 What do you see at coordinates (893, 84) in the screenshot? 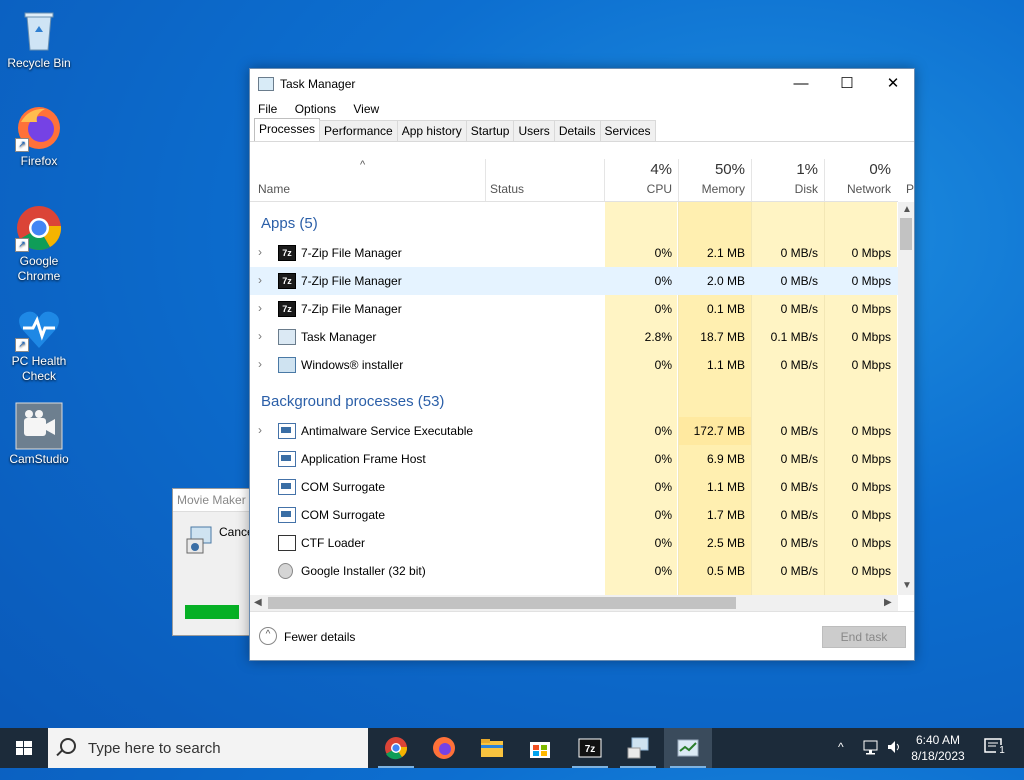
I see `close-button: ✕` at bounding box center [893, 84].